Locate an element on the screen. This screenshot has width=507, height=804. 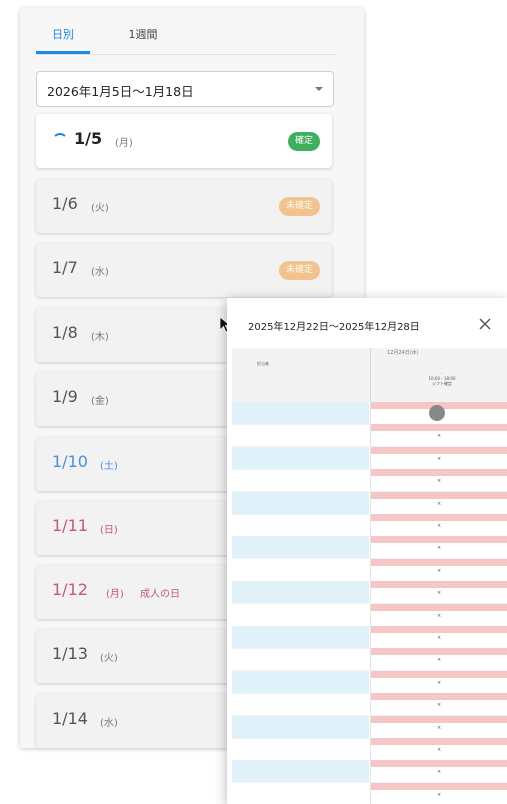
touch-indicator is located at coordinates (437, 413).